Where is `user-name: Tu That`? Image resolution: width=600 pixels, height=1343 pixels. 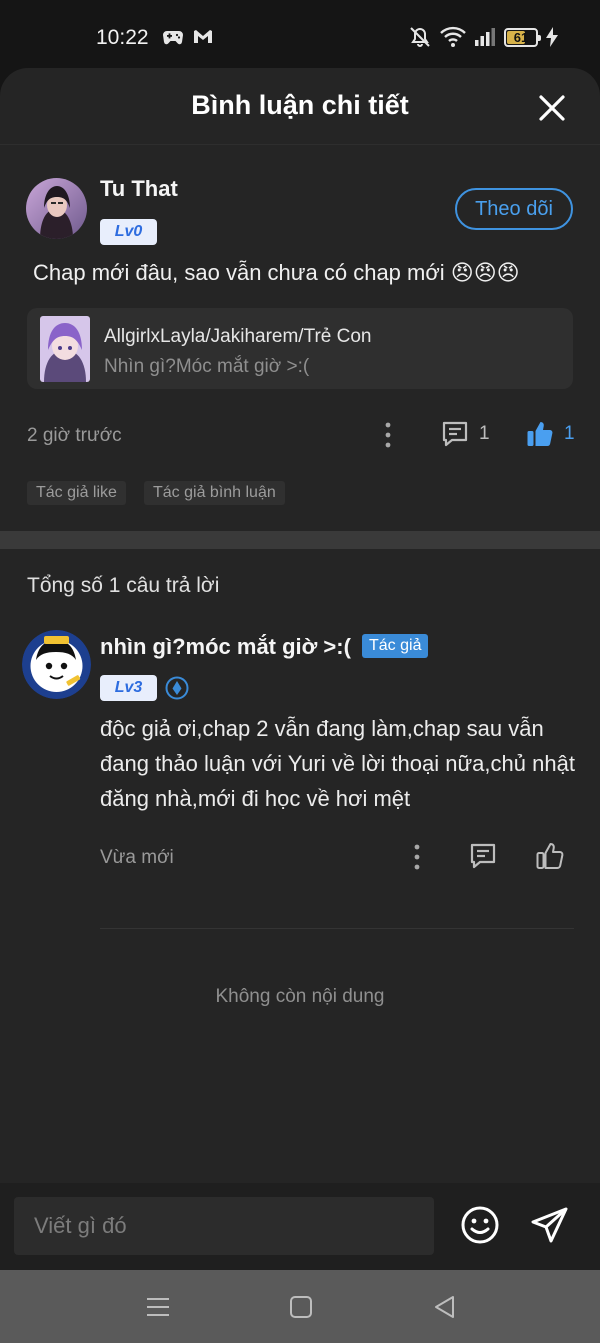 user-name: Tu That is located at coordinates (139, 189).